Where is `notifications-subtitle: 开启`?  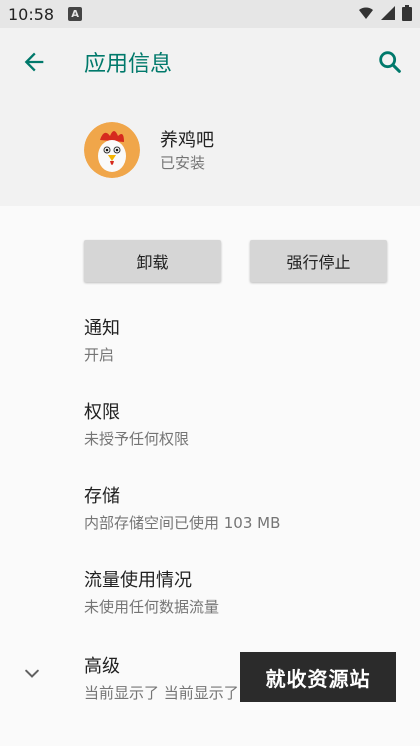 notifications-subtitle: 开启 is located at coordinates (99, 355).